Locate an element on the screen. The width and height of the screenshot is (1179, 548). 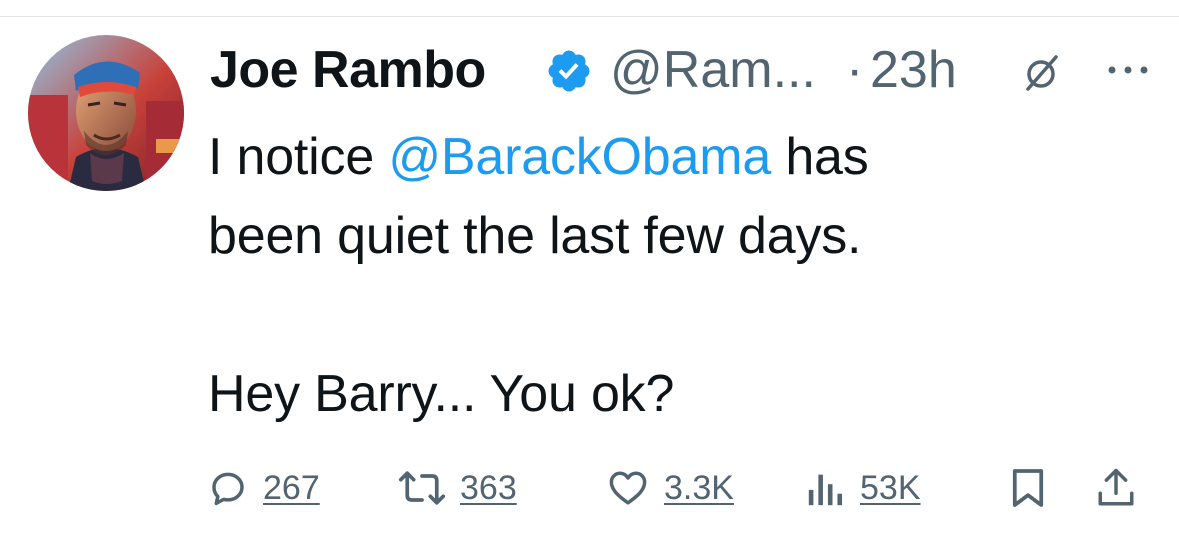
share-button is located at coordinates (1116, 488).